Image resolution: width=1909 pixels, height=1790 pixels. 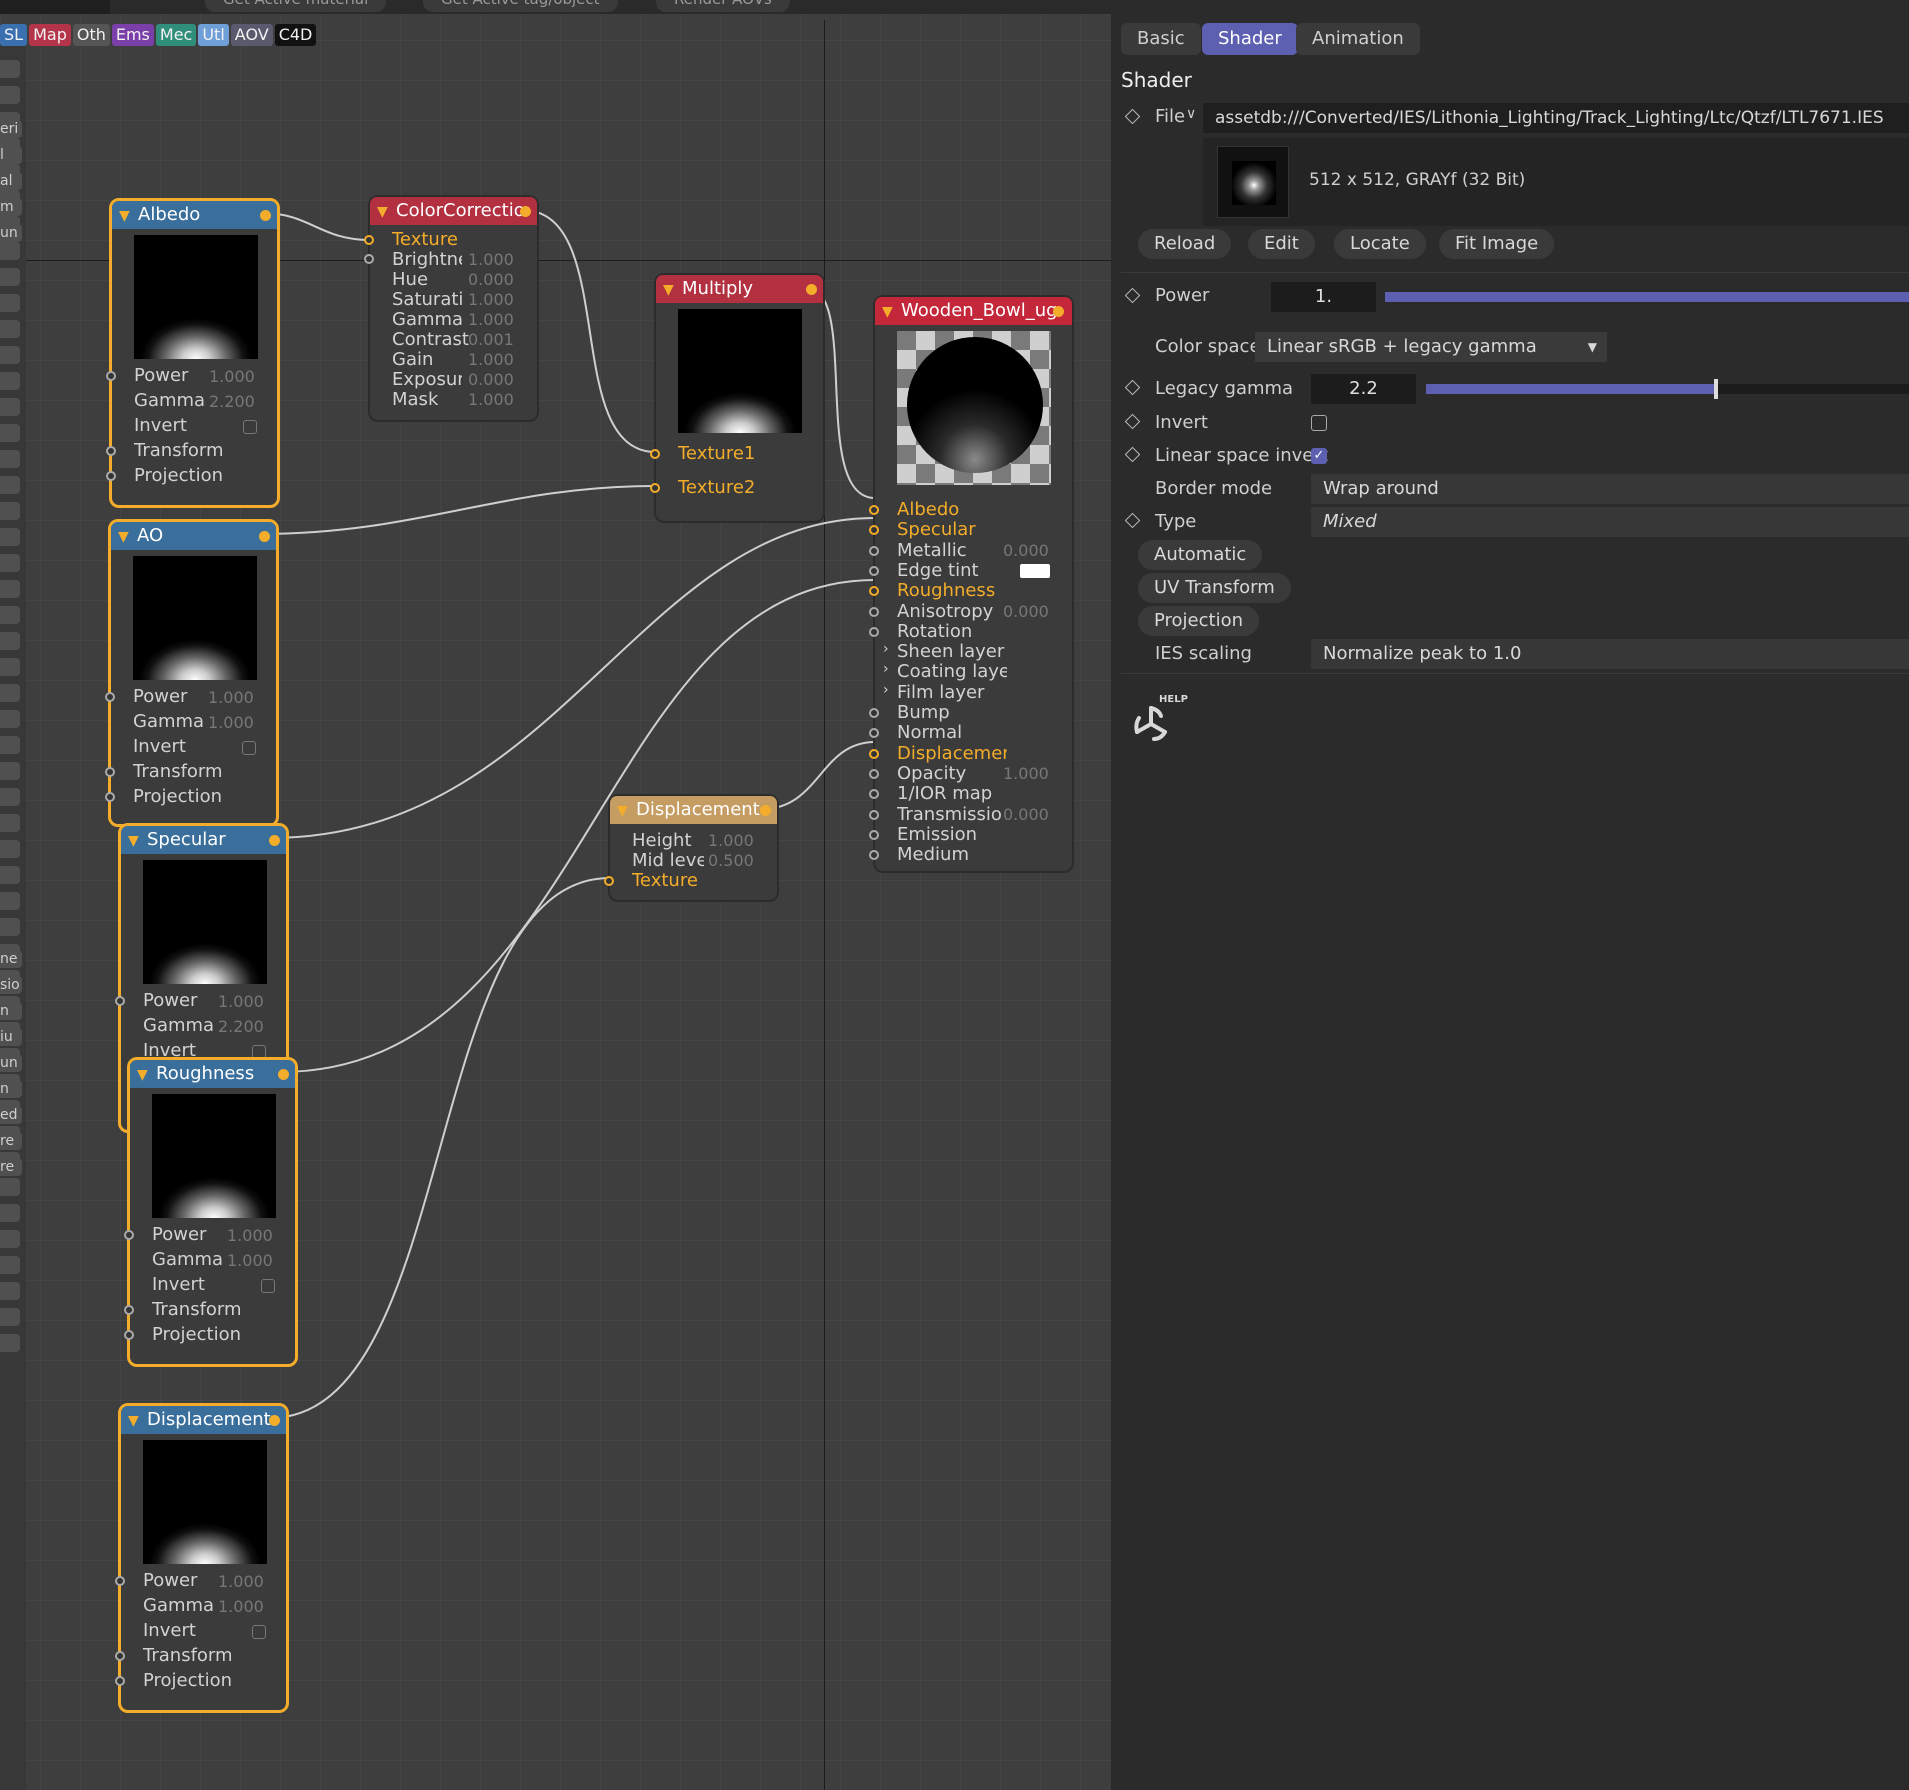 What do you see at coordinates (731, 840) in the screenshot?
I see `param-height-value: 1.000` at bounding box center [731, 840].